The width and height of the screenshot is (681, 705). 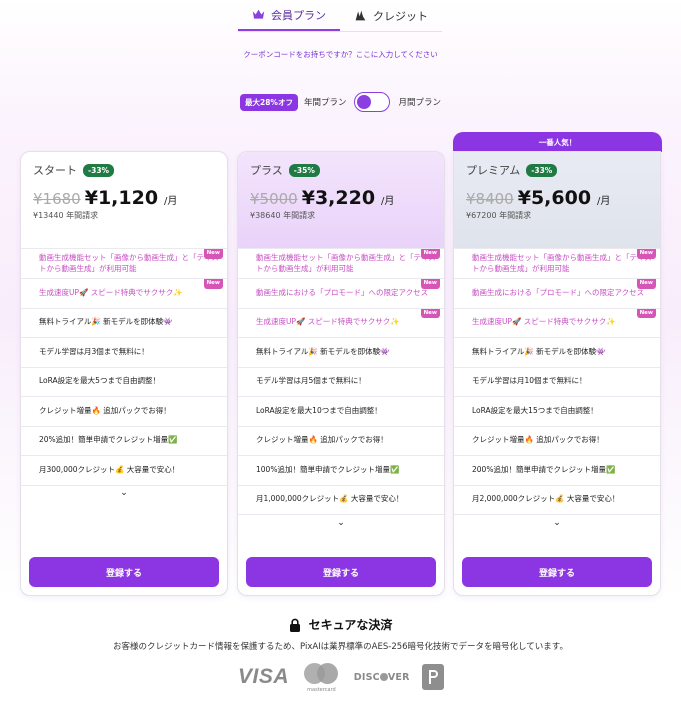 I want to click on billing-period-switch, so click(x=372, y=102).